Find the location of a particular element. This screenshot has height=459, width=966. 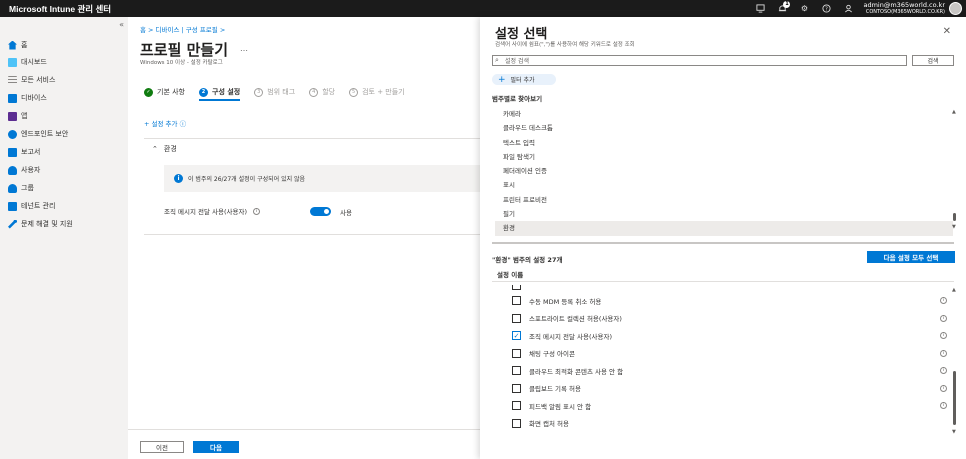

nav-item-tenant-admin: 테넌트 관리 is located at coordinates (31, 206).